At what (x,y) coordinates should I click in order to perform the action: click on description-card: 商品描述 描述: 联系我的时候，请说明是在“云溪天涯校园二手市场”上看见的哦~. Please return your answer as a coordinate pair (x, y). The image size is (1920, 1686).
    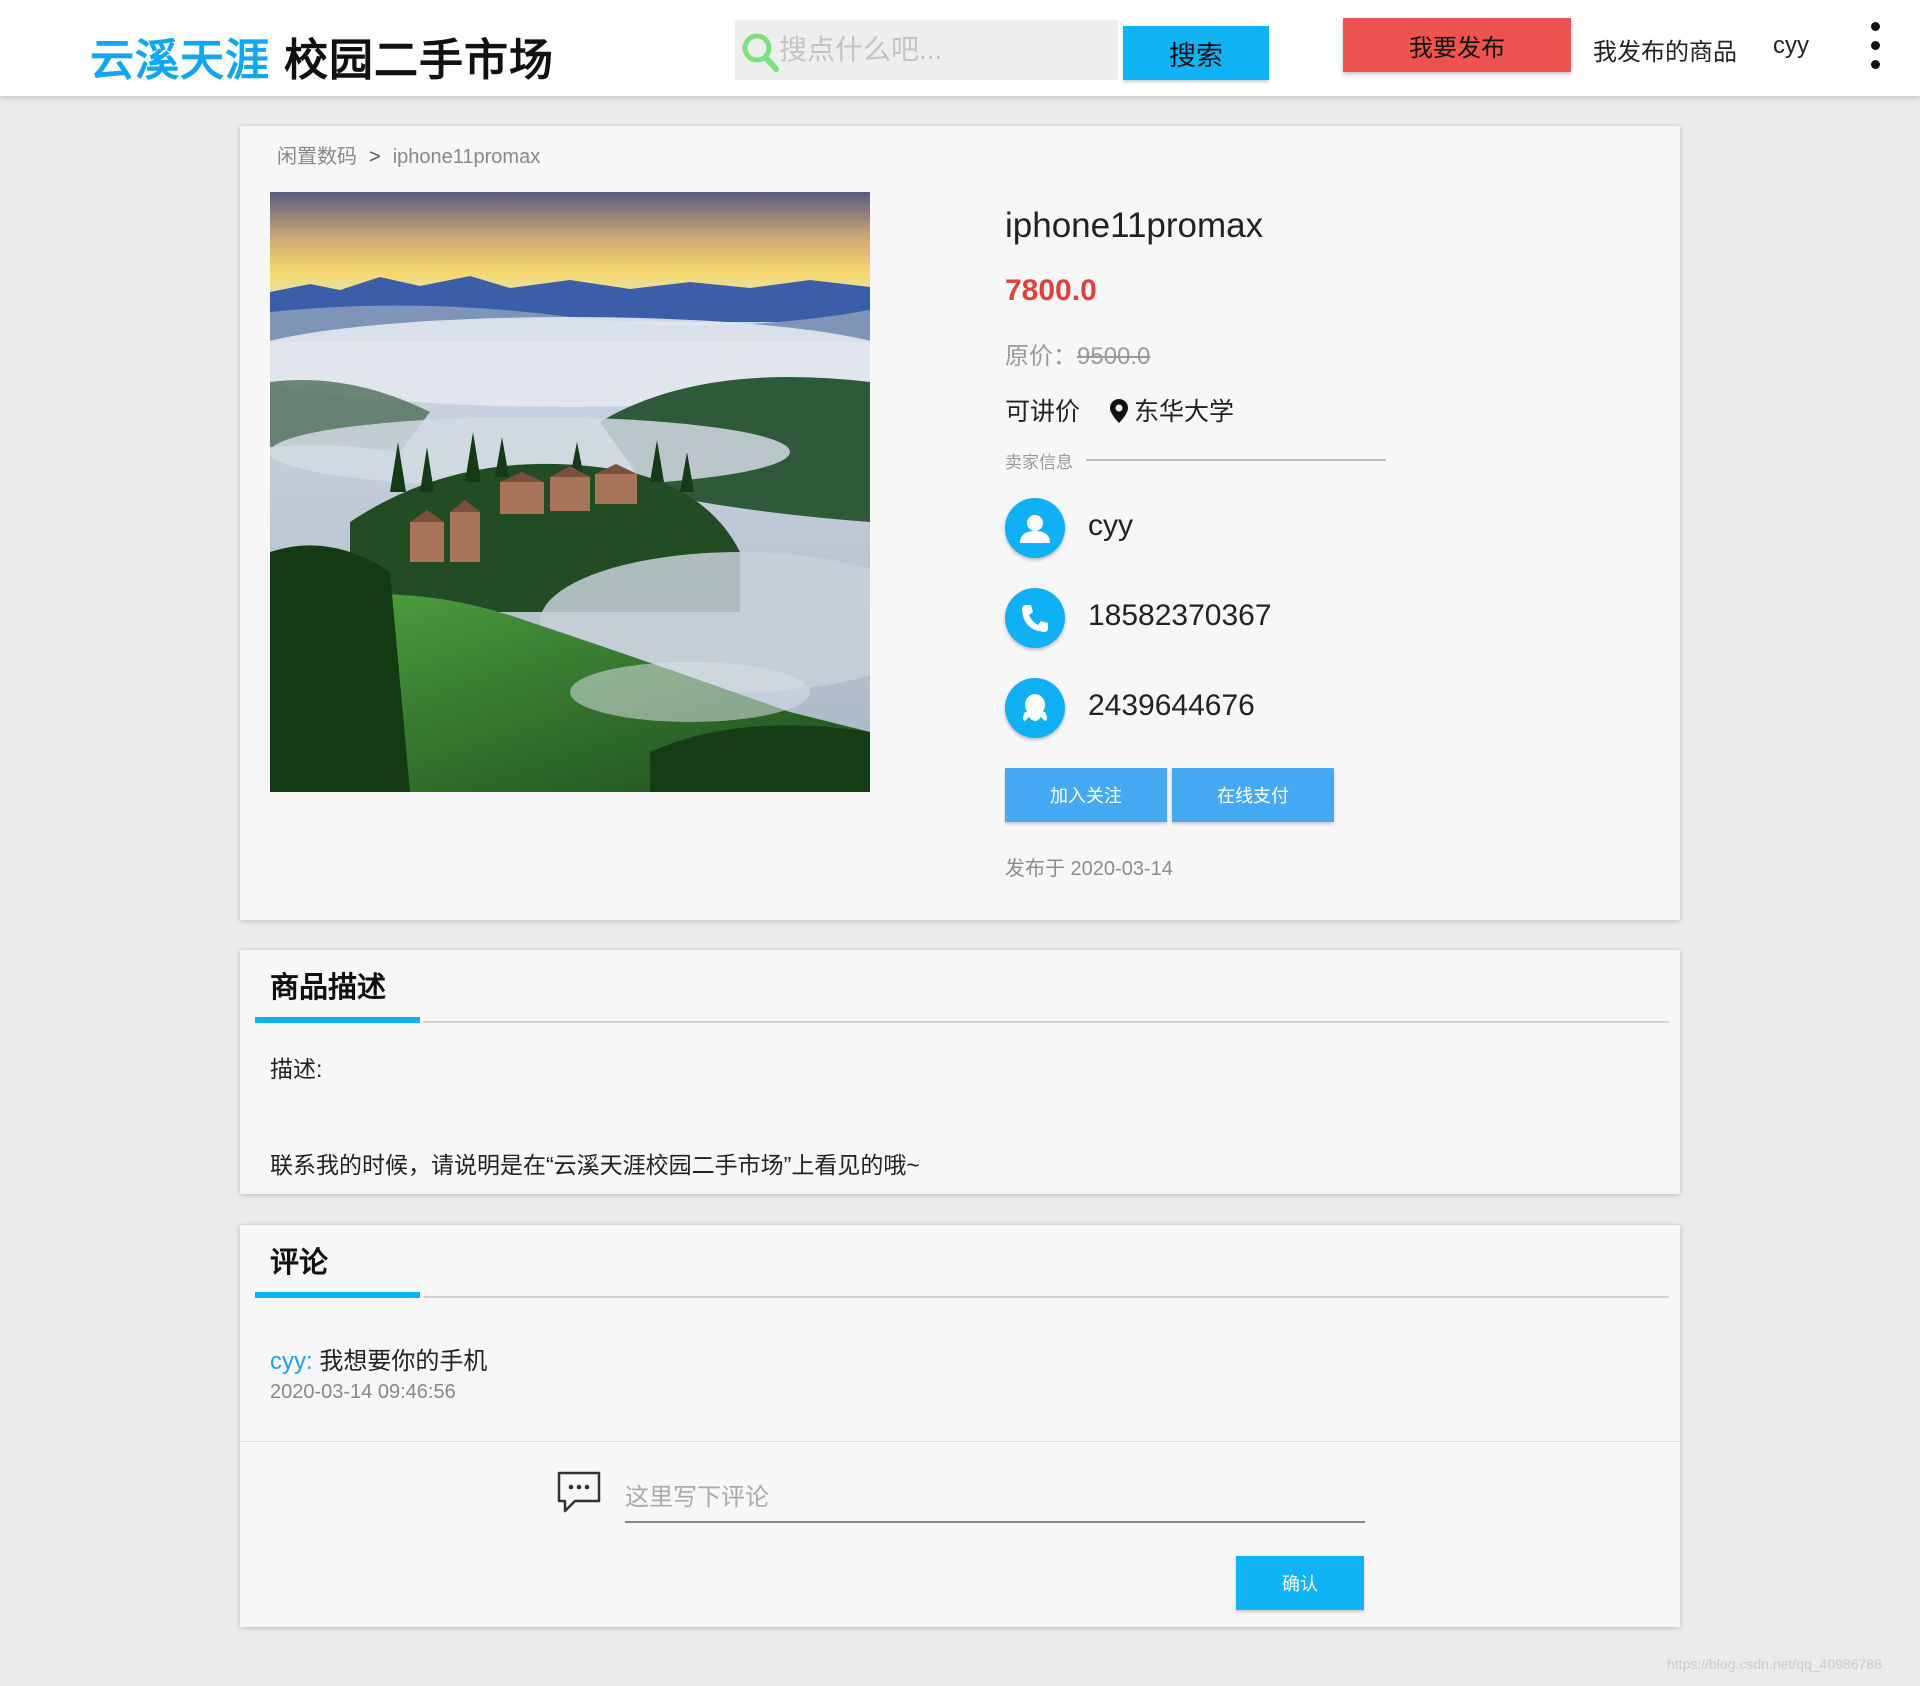
    Looking at the image, I should click on (960, 1072).